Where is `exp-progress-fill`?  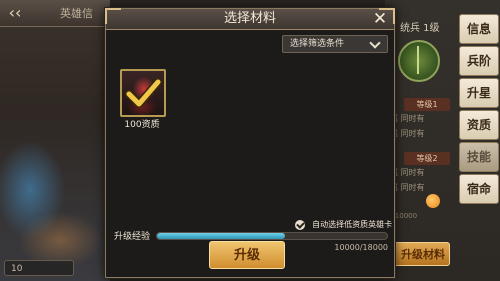
exp-progress-fill is located at coordinates (221, 236).